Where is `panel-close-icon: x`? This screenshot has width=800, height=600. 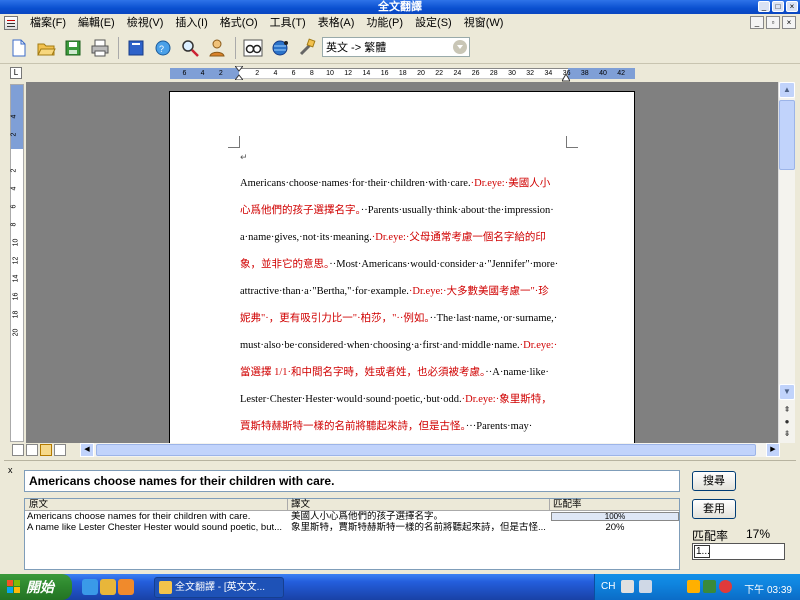
panel-close-icon: x is located at coordinates (10, 470).